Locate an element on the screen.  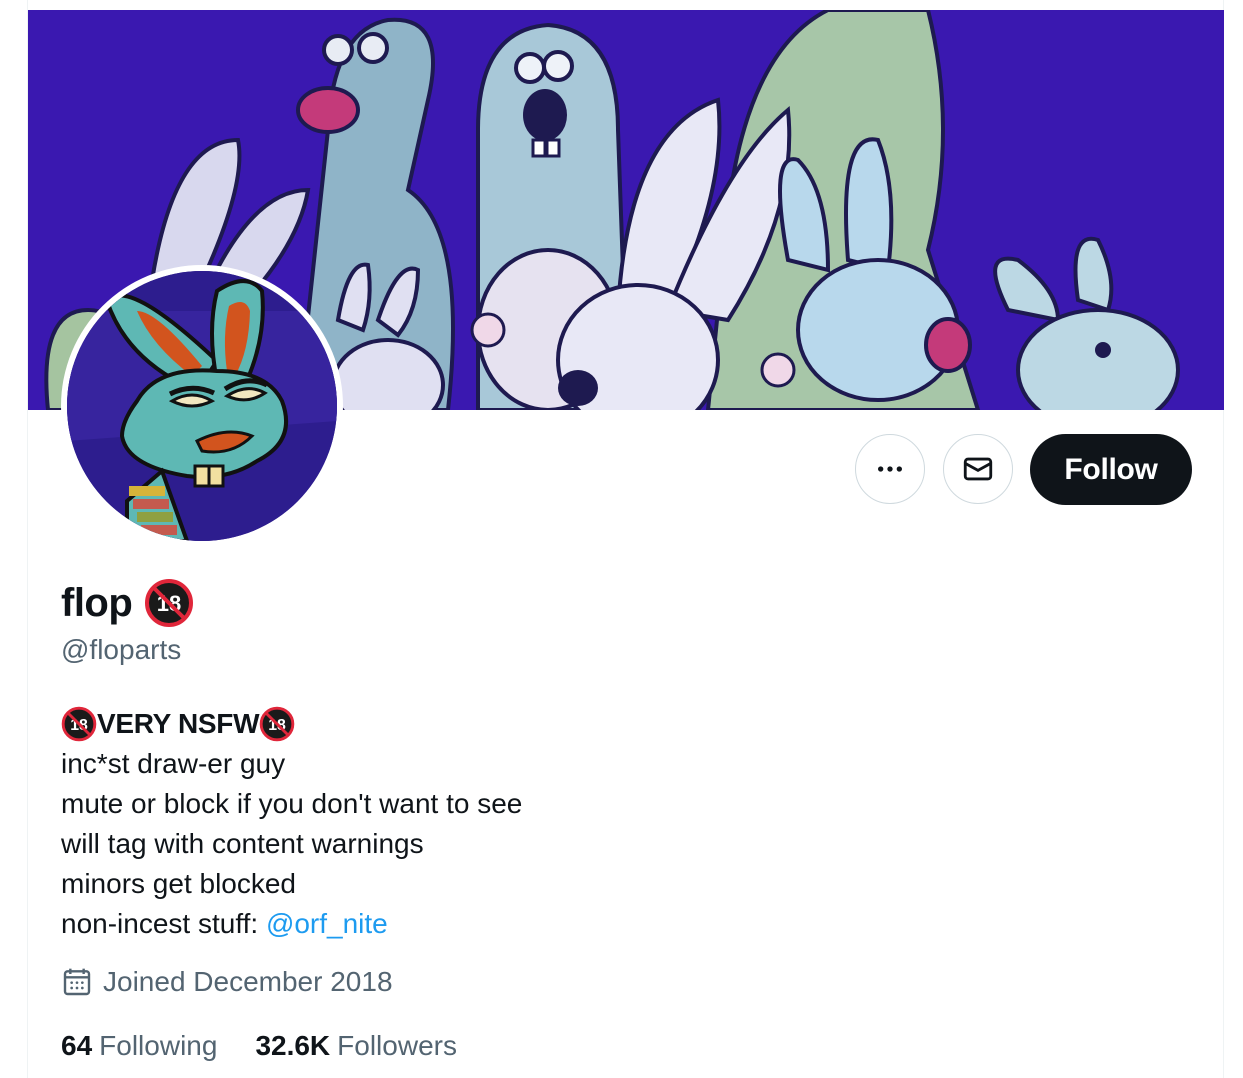
handle: @floparts is located at coordinates (121, 649).